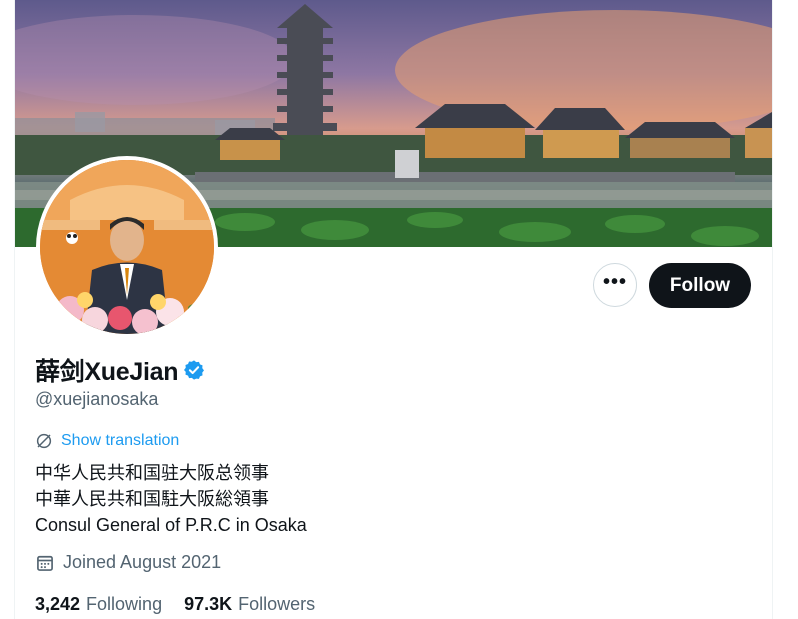  I want to click on following-label: Following, so click(124, 604).